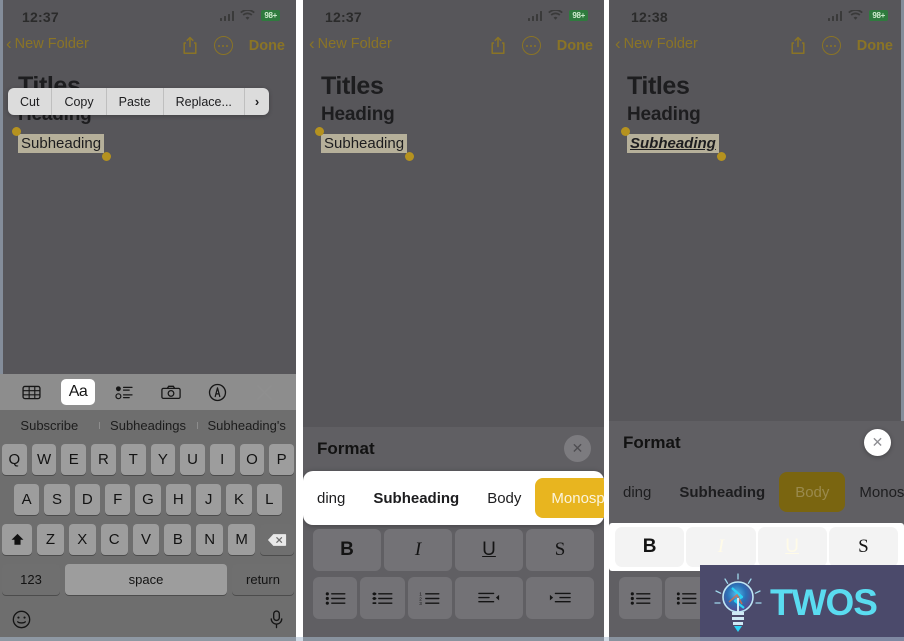 The image size is (904, 641). Describe the element at coordinates (87, 499) in the screenshot. I see `key-d: D` at that location.